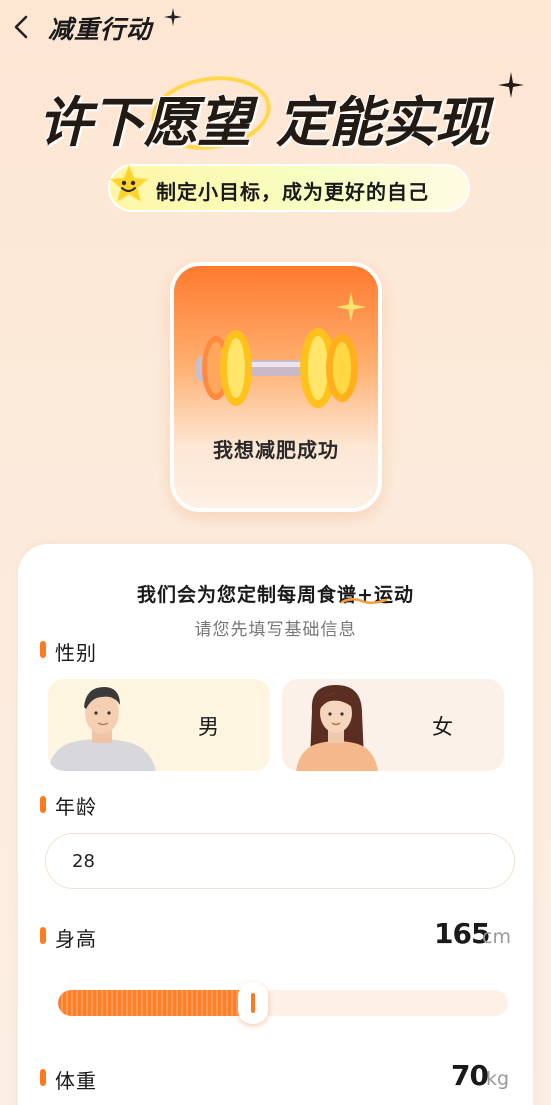 The width and height of the screenshot is (551, 1105). What do you see at coordinates (280, 861) in the screenshot?
I see `age-input` at bounding box center [280, 861].